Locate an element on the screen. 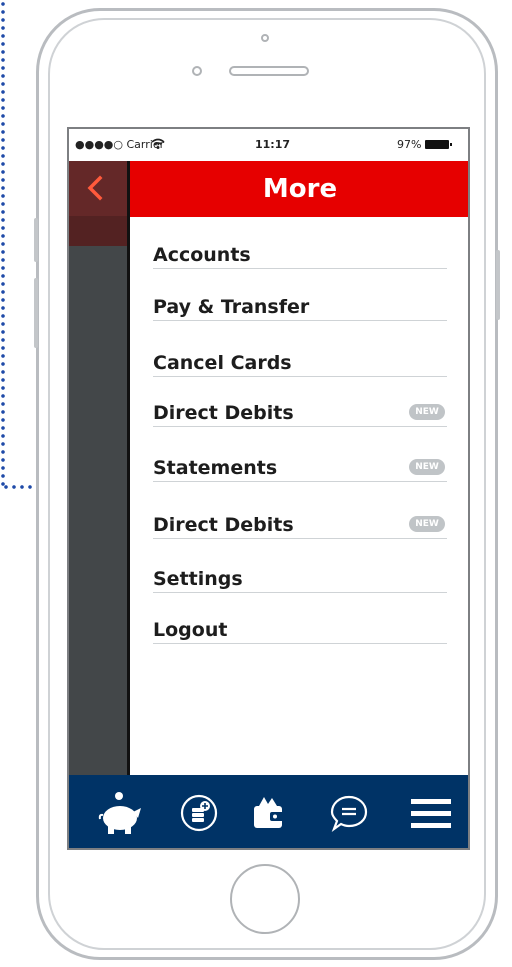 The height and width of the screenshot is (967, 512). wallet-icon is located at coordinates (269, 812).